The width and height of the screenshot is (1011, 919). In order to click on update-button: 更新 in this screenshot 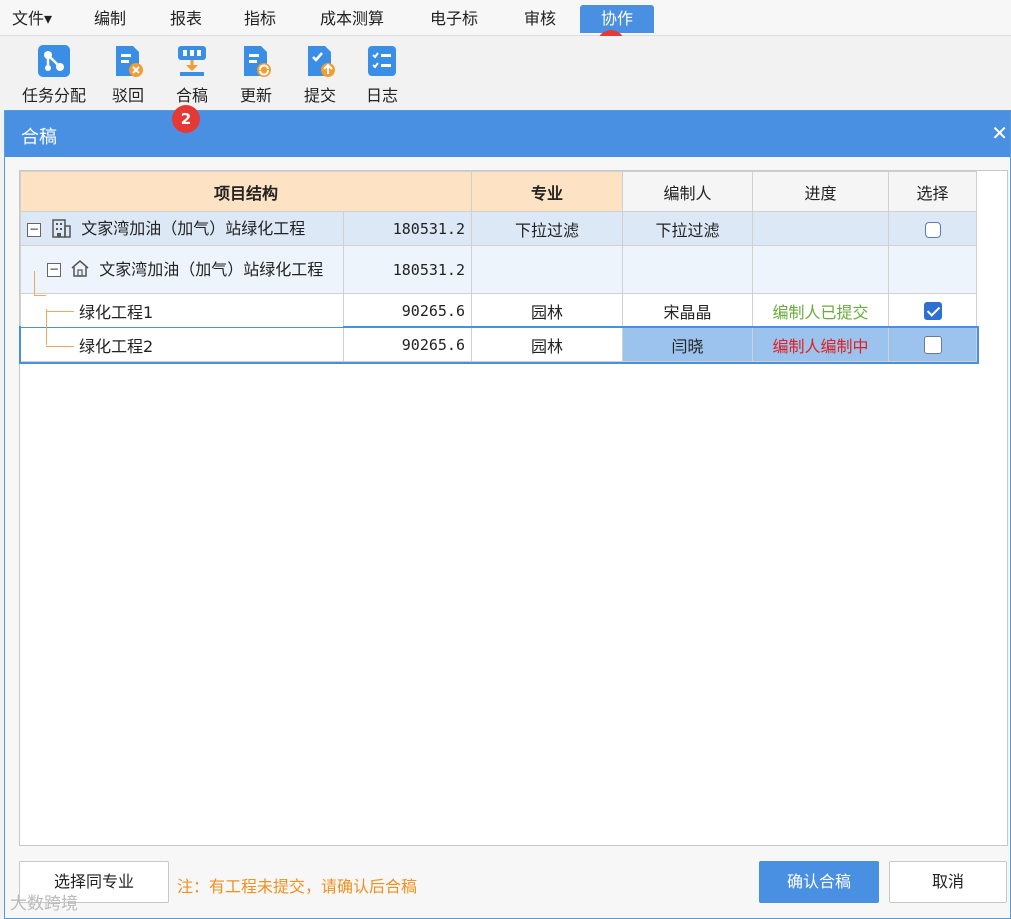, I will do `click(256, 75)`.